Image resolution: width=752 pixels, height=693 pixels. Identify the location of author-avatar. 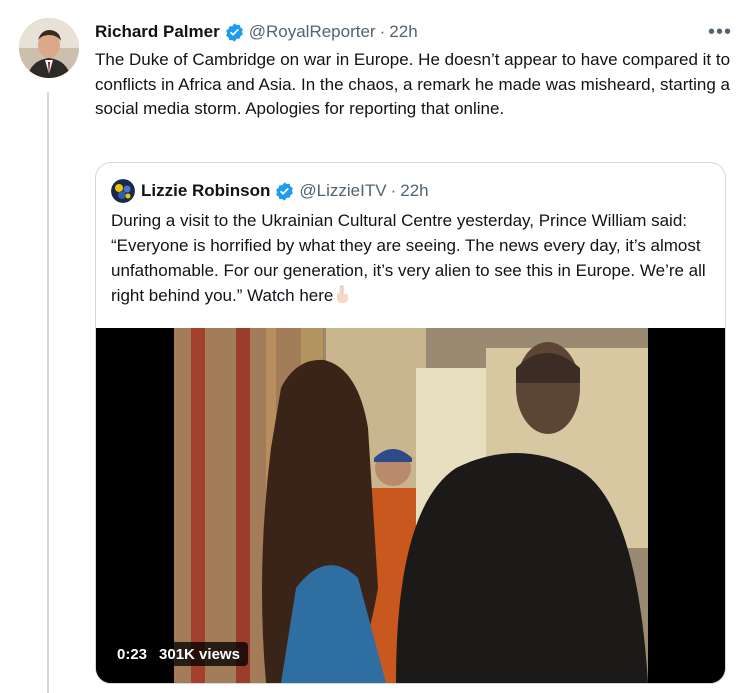
(49, 48).